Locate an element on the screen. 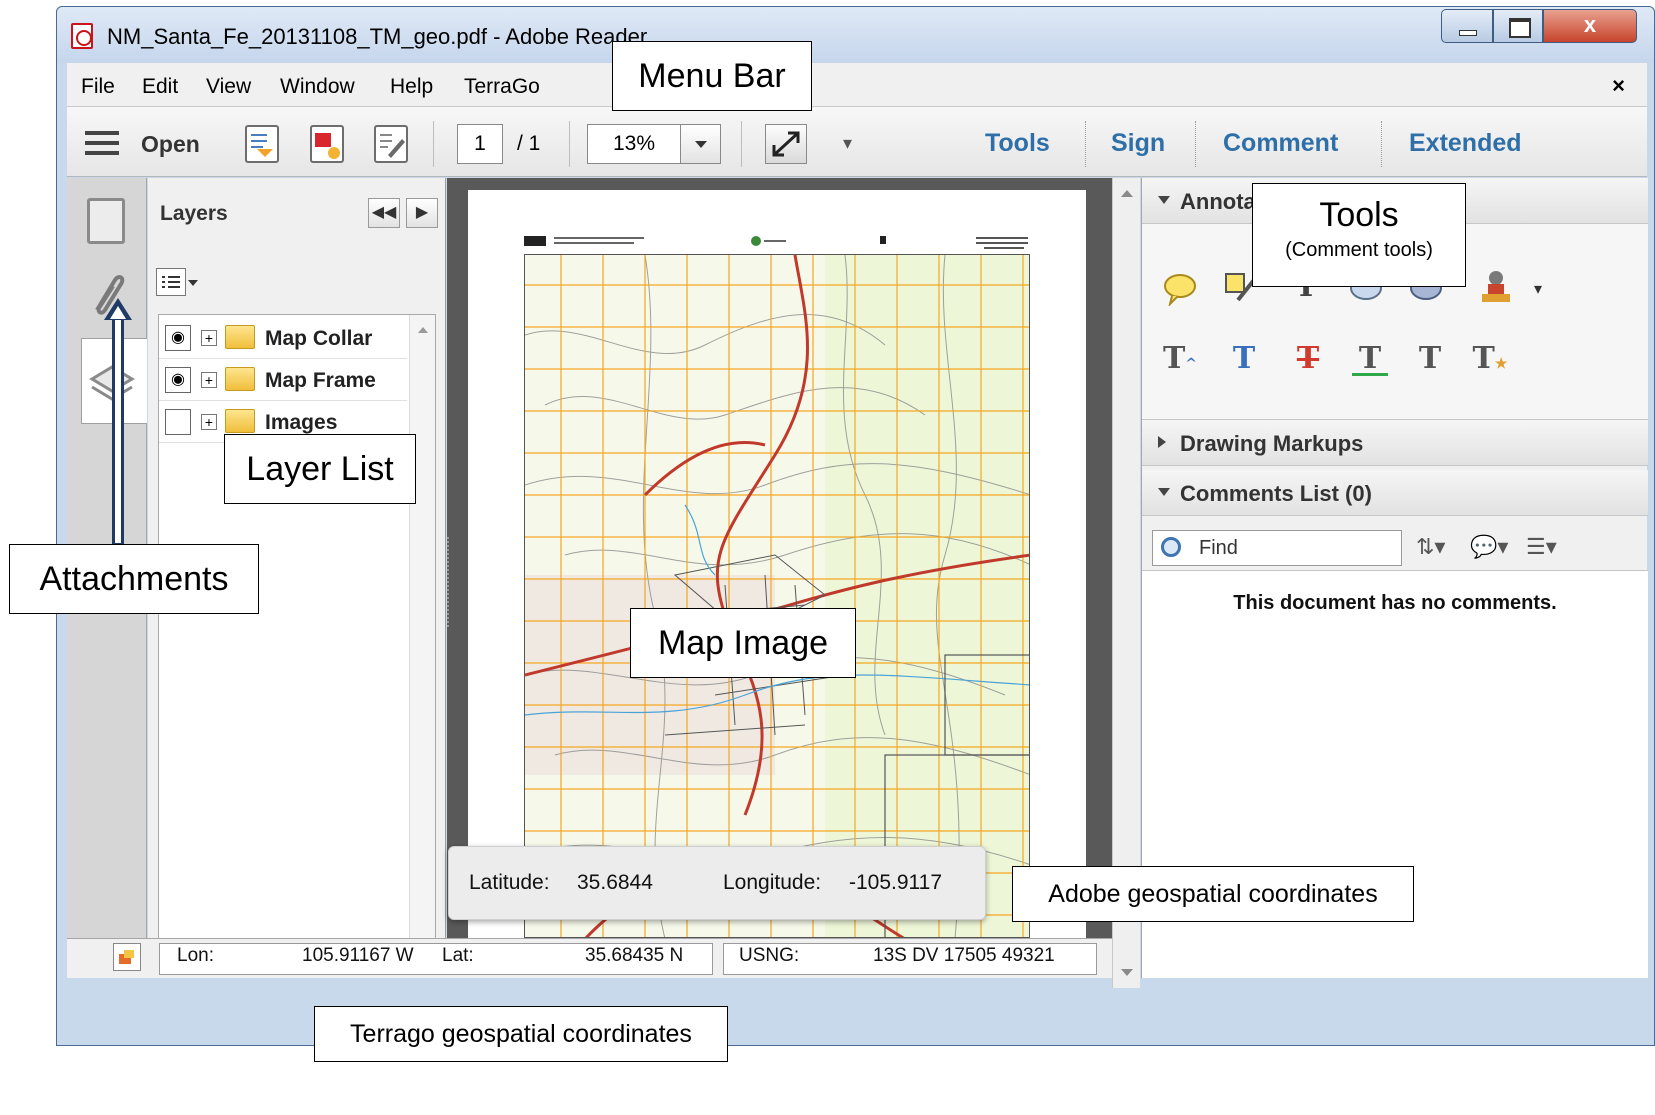 The height and width of the screenshot is (1115, 1655). minimize-button is located at coordinates (1467, 26).